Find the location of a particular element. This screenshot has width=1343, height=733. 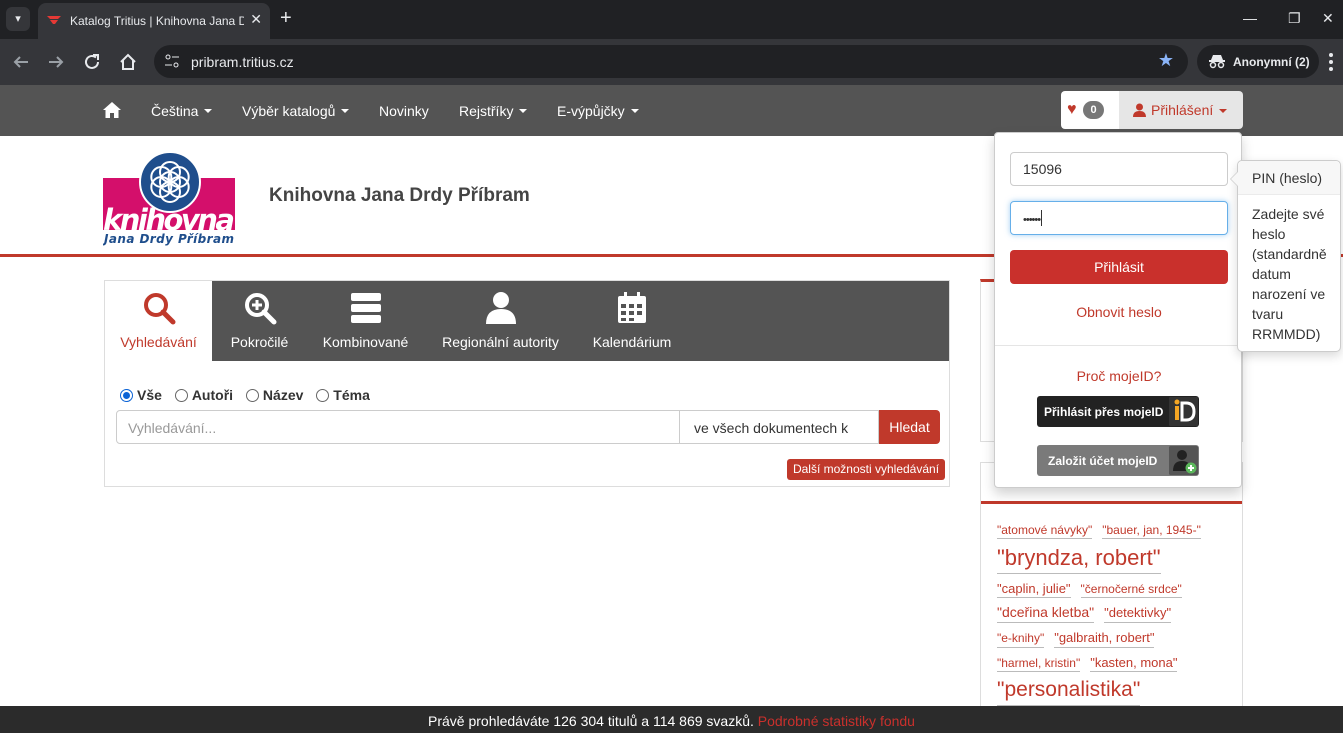

bookmark-star-icon: ★ is located at coordinates (1166, 60).